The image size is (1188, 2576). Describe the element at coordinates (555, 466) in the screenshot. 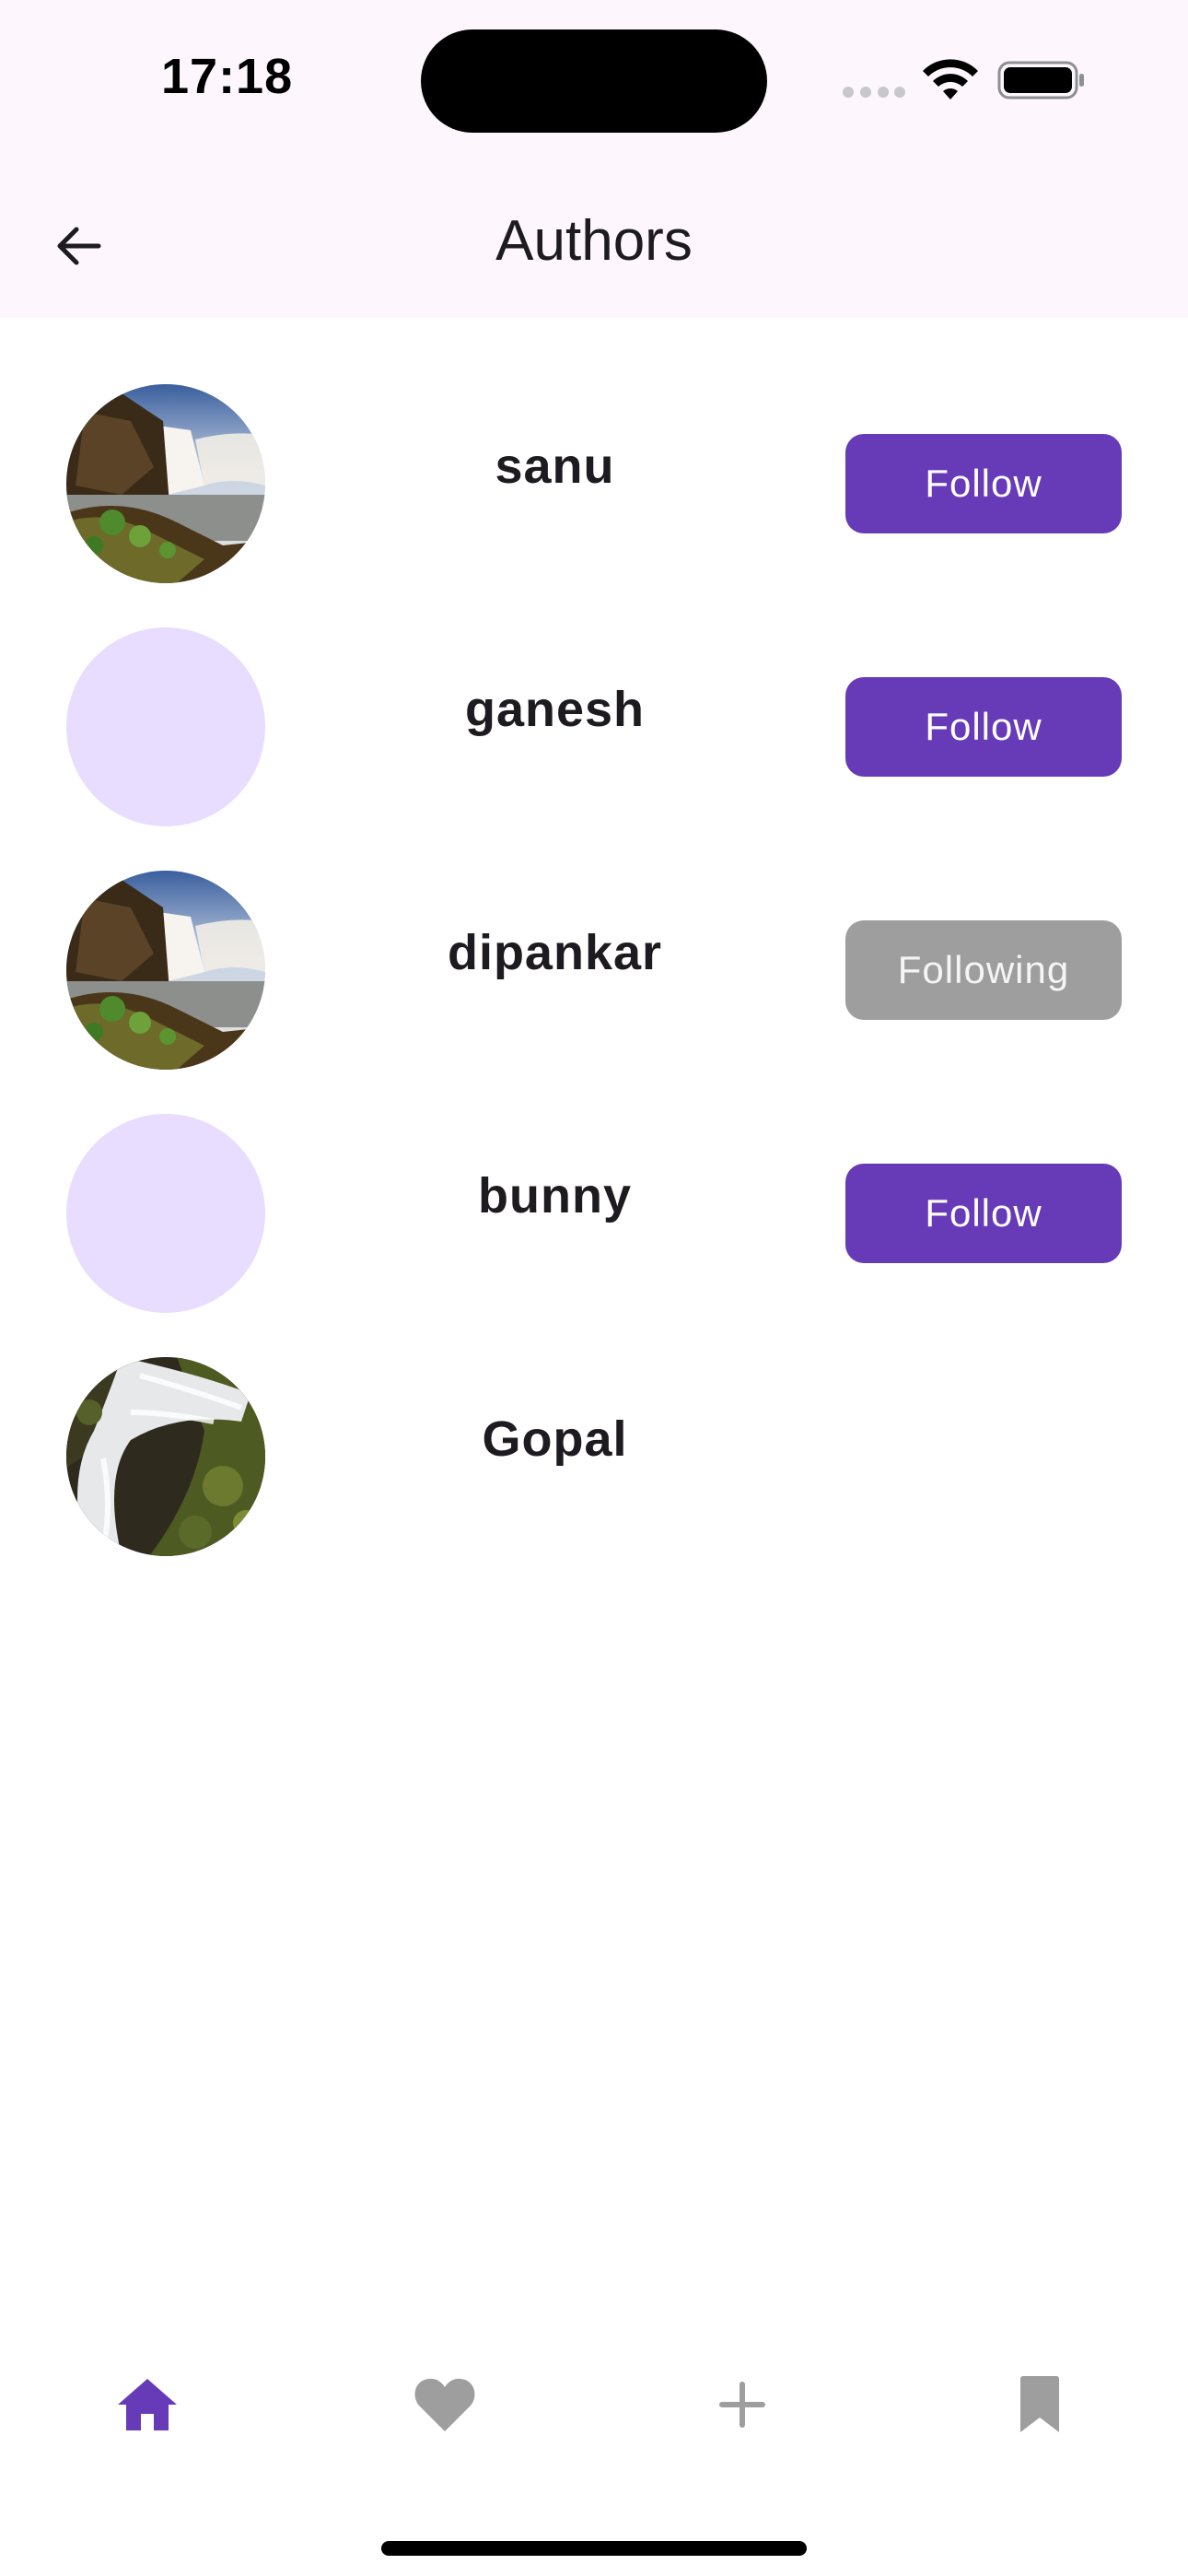

I see `author-name: sanu` at that location.